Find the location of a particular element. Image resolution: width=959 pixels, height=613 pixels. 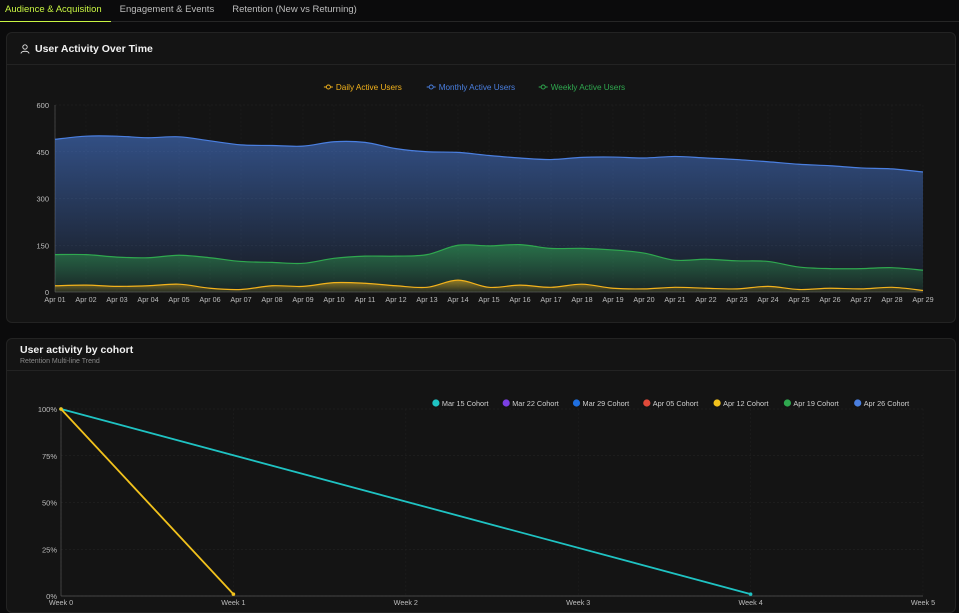

x-tick-label: Apr 26 is located at coordinates (829, 299).